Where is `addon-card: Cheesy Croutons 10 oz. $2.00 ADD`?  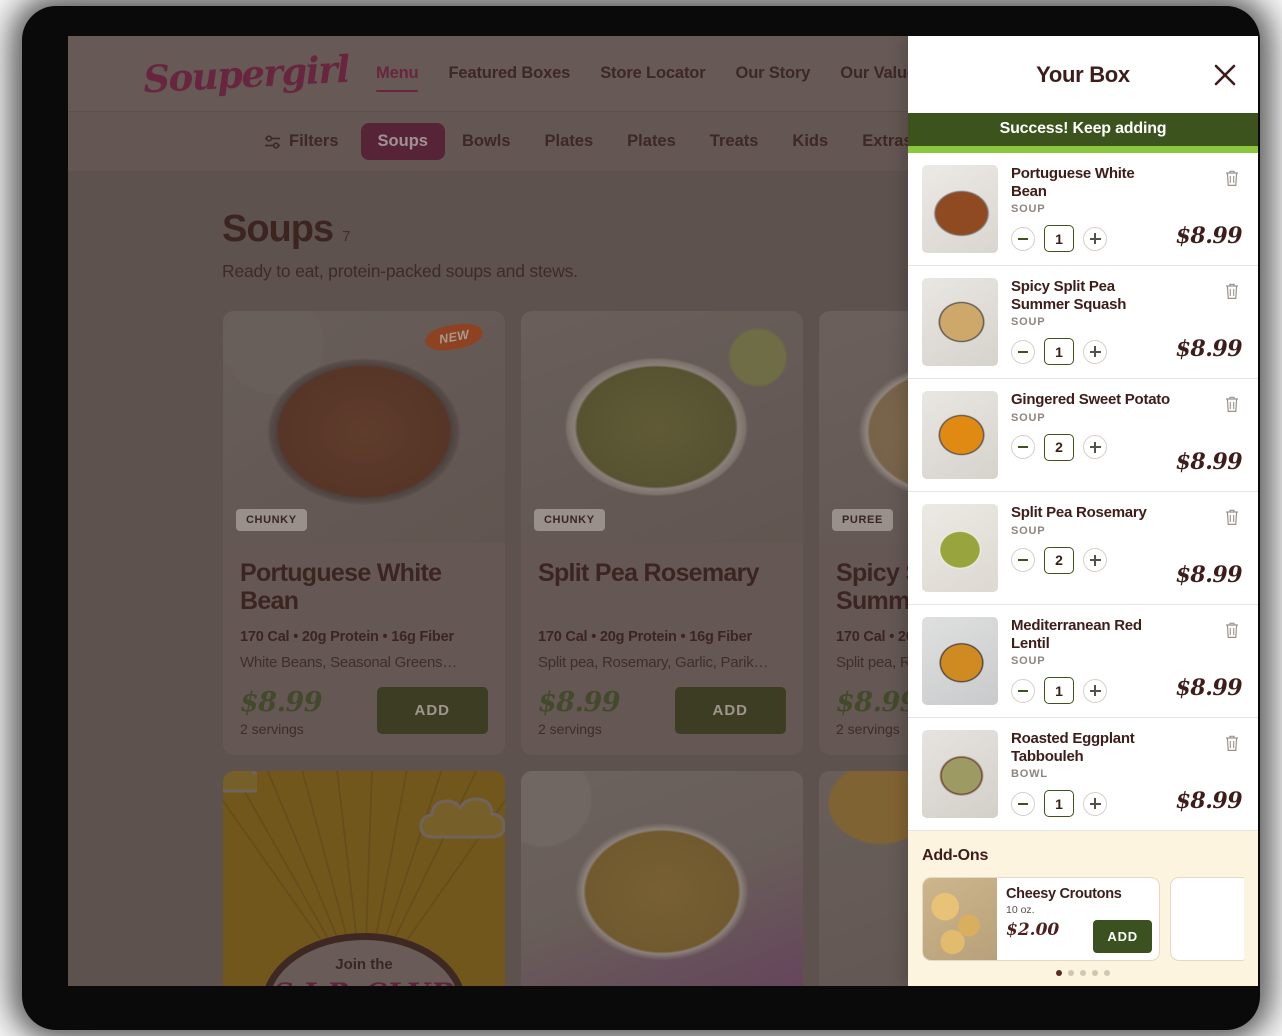 addon-card: Cheesy Croutons 10 oz. $2.00 ADD is located at coordinates (1041, 919).